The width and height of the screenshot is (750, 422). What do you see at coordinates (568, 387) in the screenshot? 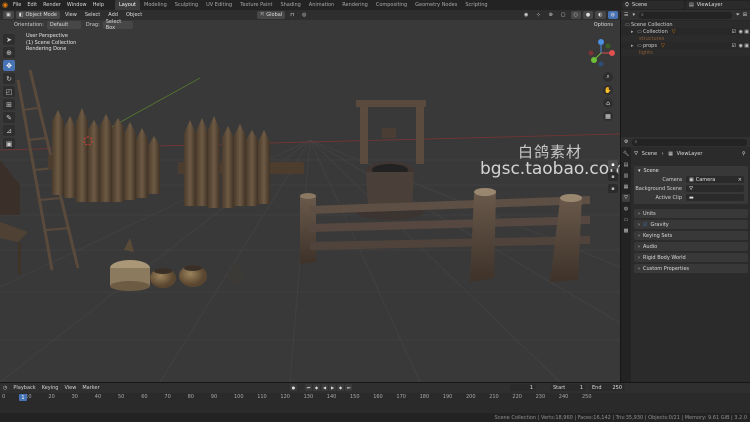
I see `start-frame-field: Start 1` at bounding box center [568, 387].